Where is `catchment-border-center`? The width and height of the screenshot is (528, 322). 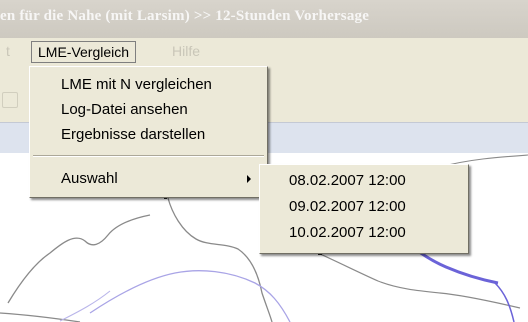
catchment-border-center is located at coordinates (220, 259).